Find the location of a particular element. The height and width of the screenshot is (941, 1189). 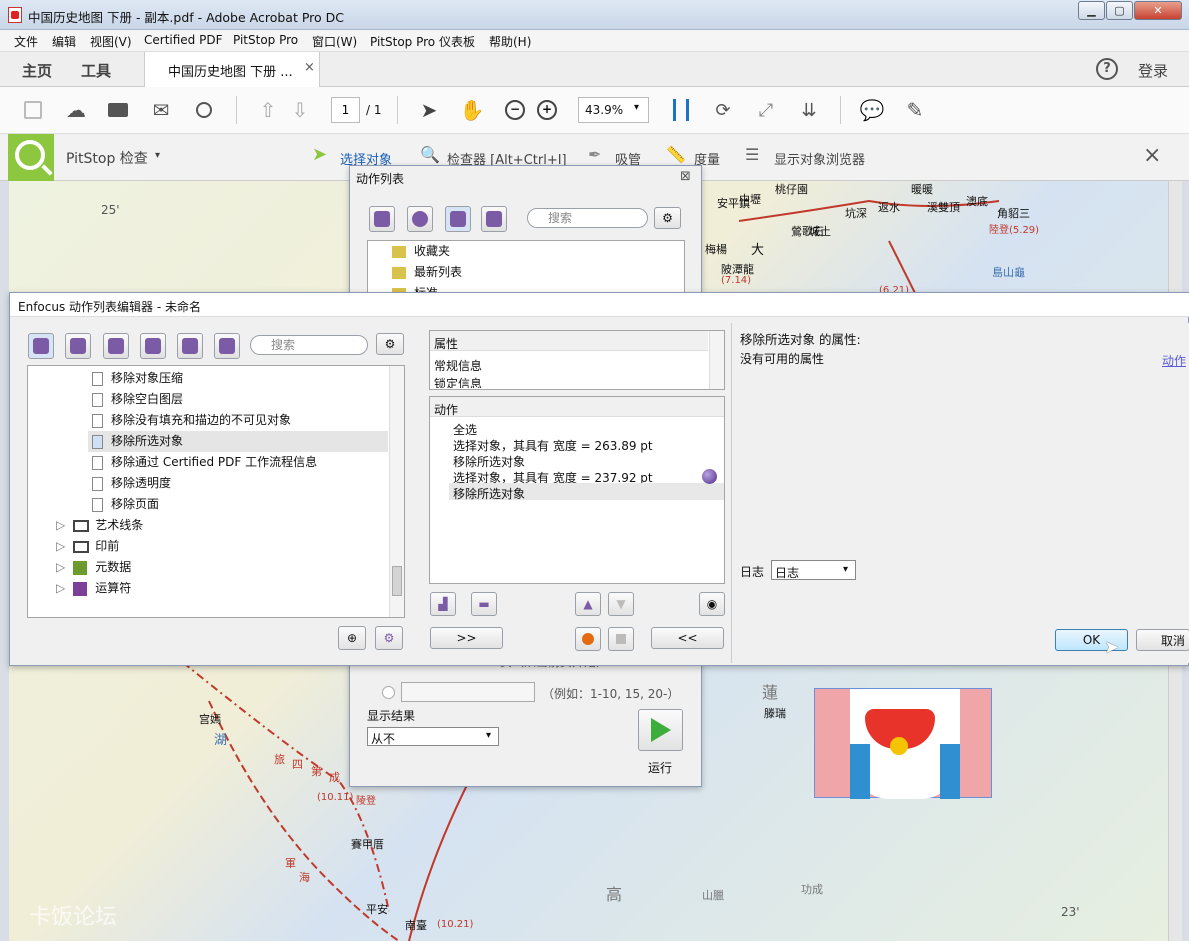

property-scrollbar is located at coordinates (716, 360).